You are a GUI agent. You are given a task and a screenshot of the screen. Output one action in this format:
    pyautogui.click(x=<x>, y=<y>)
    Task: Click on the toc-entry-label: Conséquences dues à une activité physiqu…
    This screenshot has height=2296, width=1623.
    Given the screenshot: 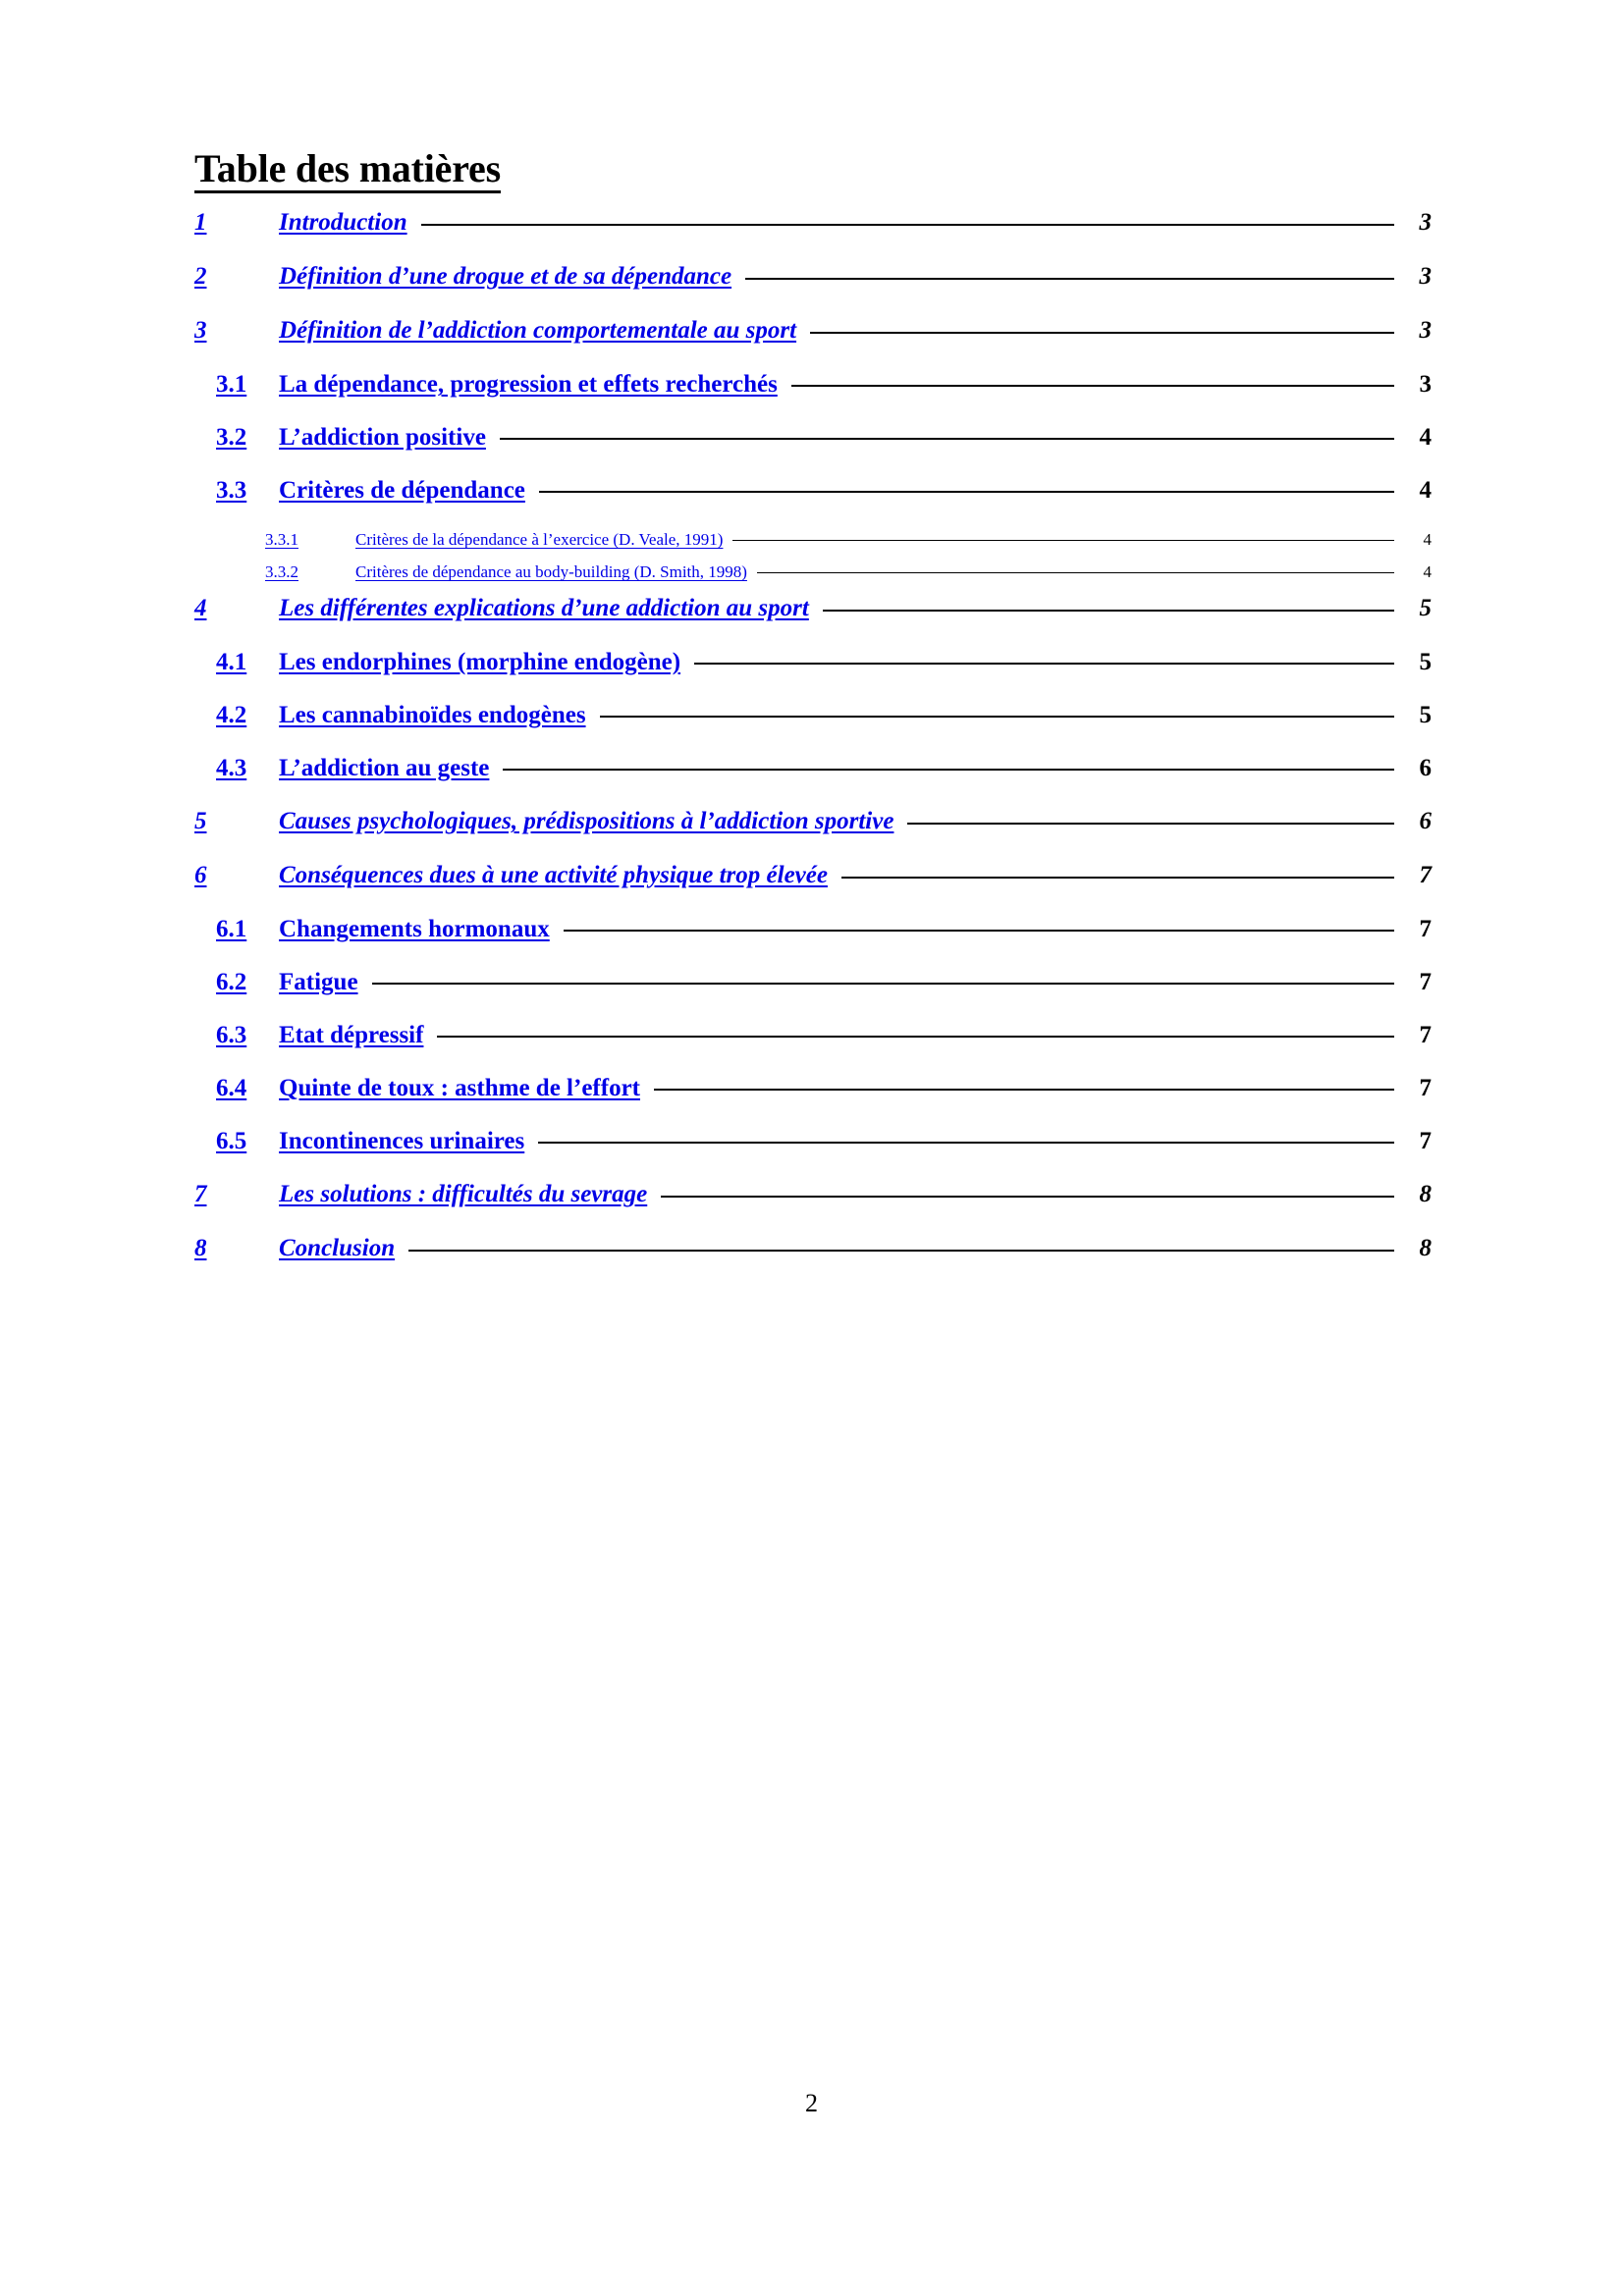 What is the action you would take?
    pyautogui.click(x=554, y=875)
    